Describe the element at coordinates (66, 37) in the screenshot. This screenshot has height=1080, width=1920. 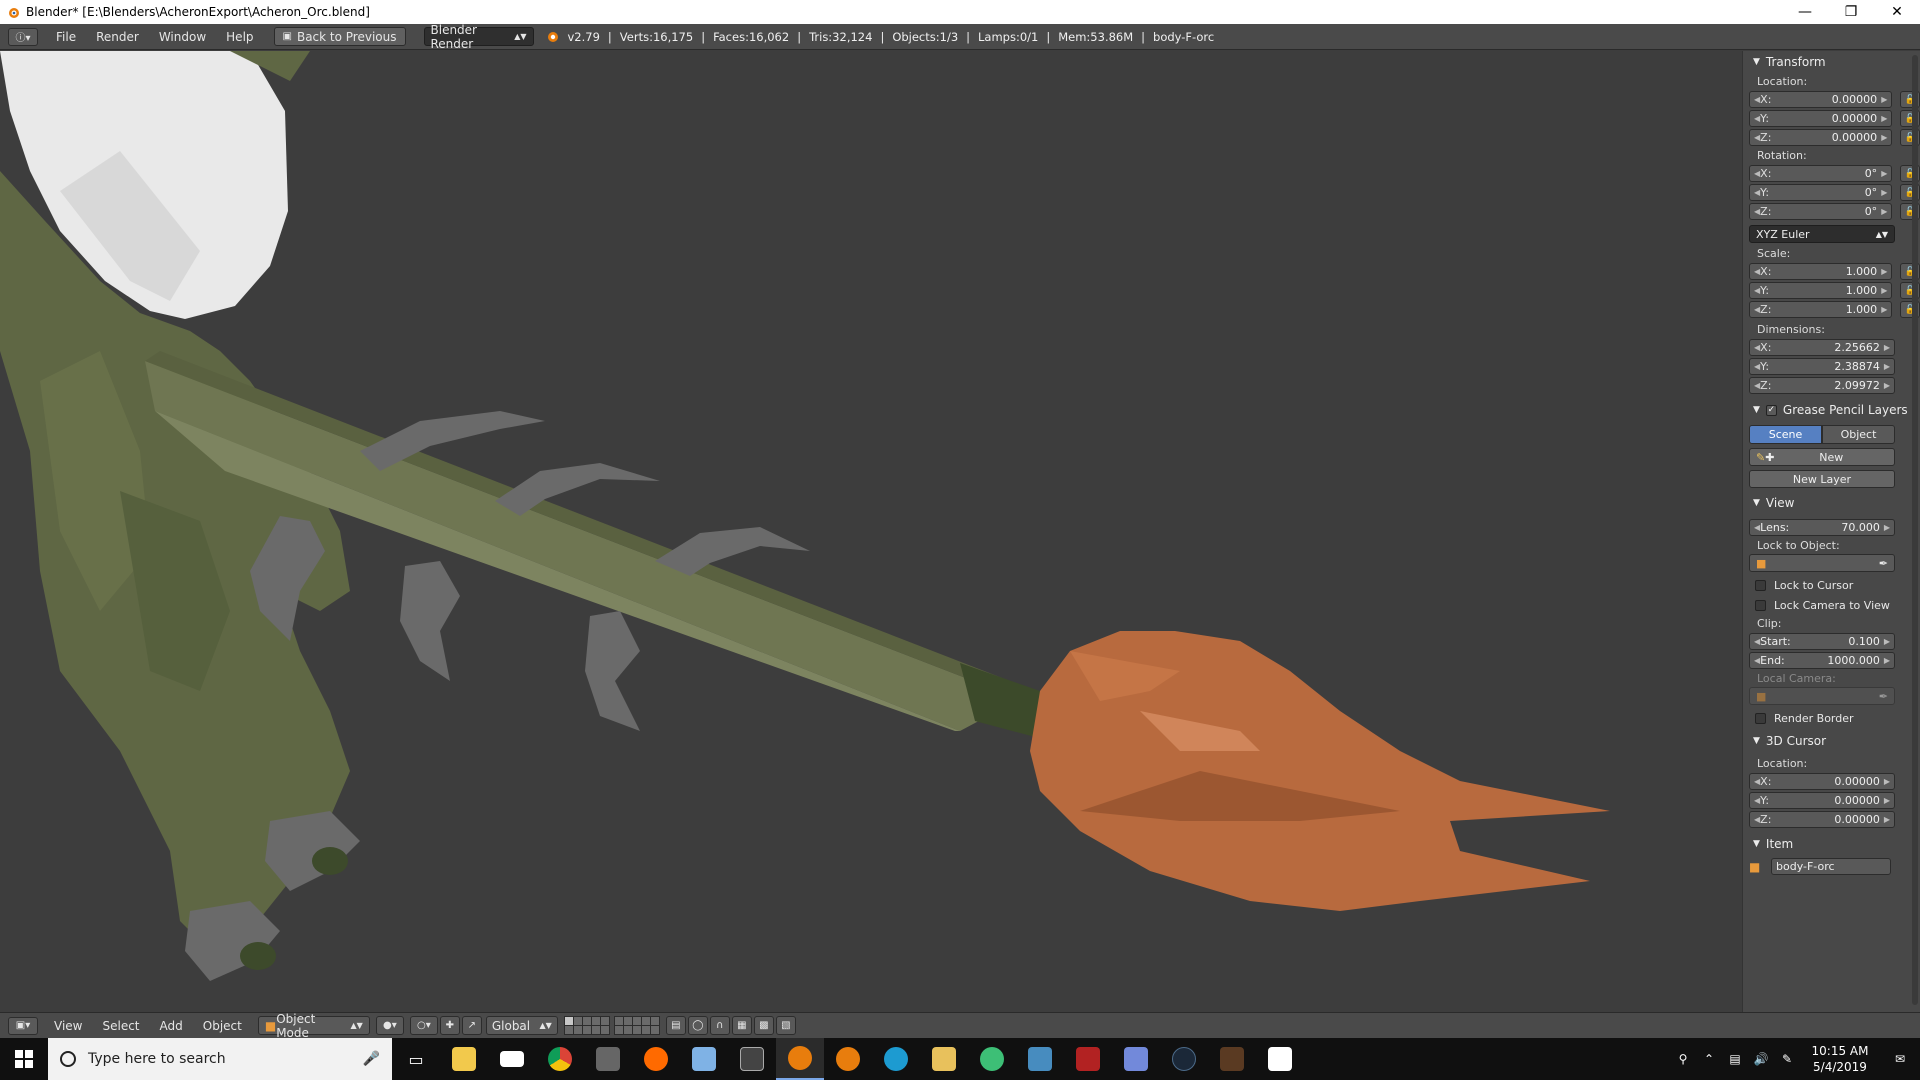
I see `menu-file: File` at that location.